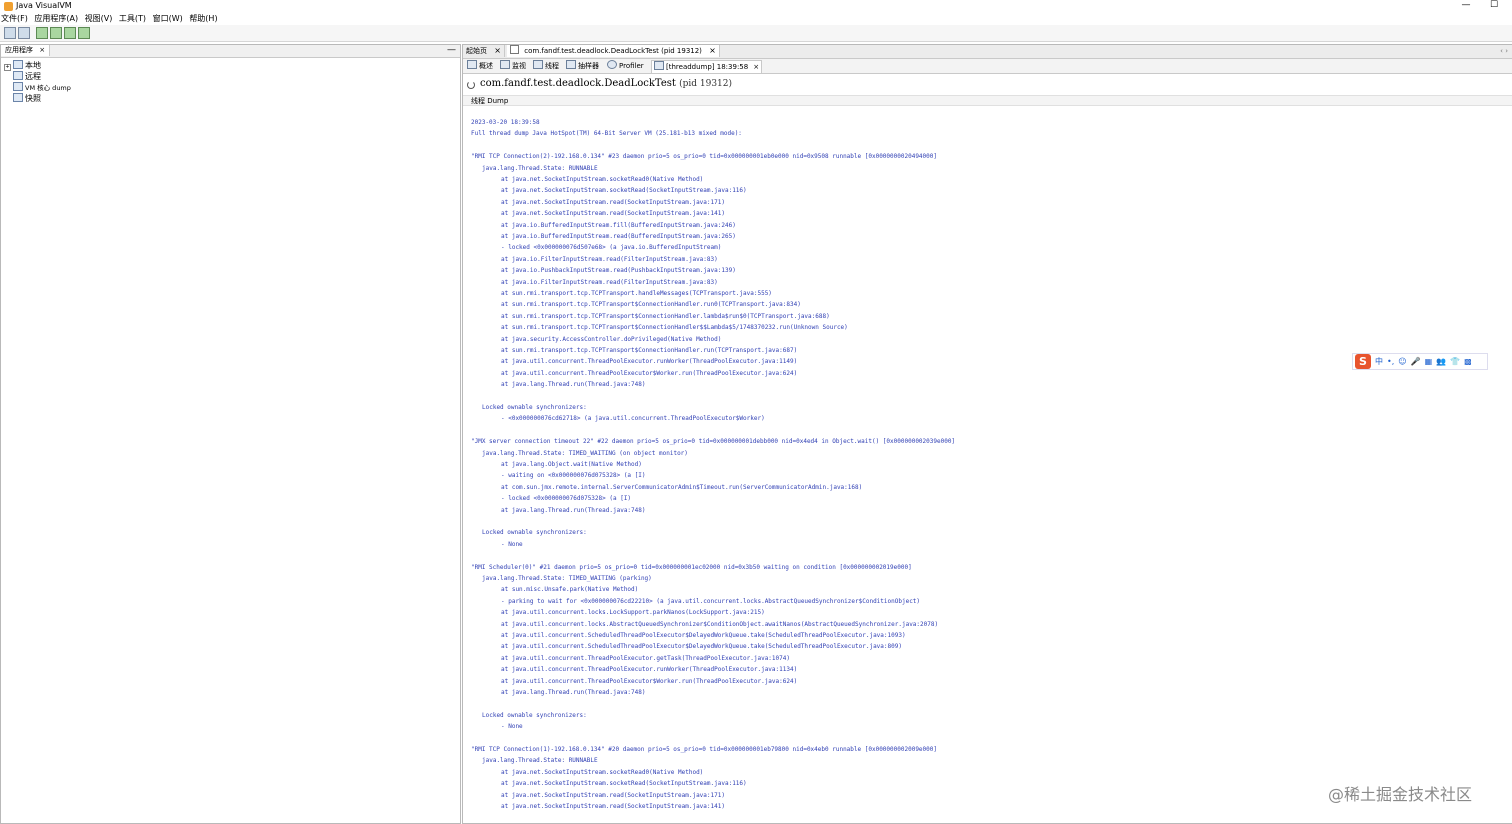 Image resolution: width=1512 pixels, height=824 pixels. What do you see at coordinates (10, 33) in the screenshot?
I see `load-snapshot-icon` at bounding box center [10, 33].